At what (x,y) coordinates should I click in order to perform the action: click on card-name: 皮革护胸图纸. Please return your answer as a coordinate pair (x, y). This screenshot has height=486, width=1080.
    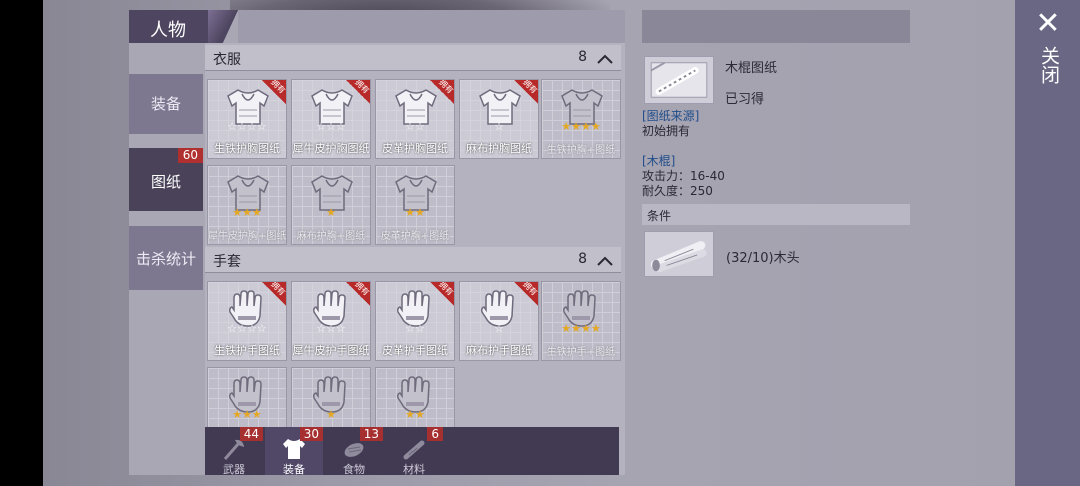
    Looking at the image, I should click on (415, 148).